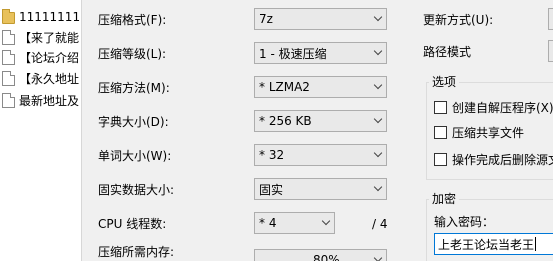 The image size is (553, 261). I want to click on dict-select: * 256 KB, so click(320, 121).